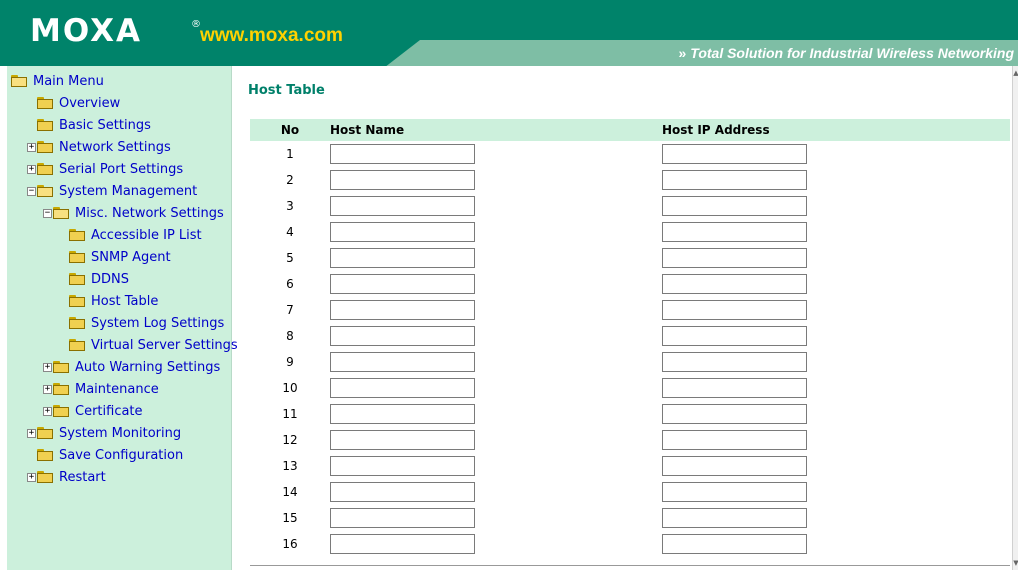 This screenshot has height=570, width=1018. I want to click on sidebar-item: Virtual Server Settings, so click(148, 345).